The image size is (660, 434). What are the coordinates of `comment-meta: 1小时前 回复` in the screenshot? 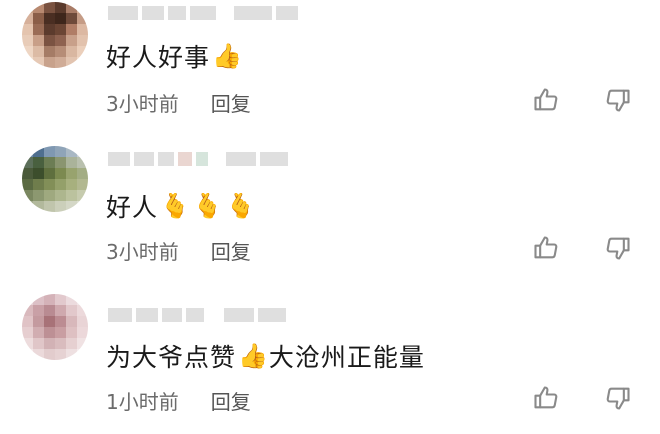 It's located at (178, 400).